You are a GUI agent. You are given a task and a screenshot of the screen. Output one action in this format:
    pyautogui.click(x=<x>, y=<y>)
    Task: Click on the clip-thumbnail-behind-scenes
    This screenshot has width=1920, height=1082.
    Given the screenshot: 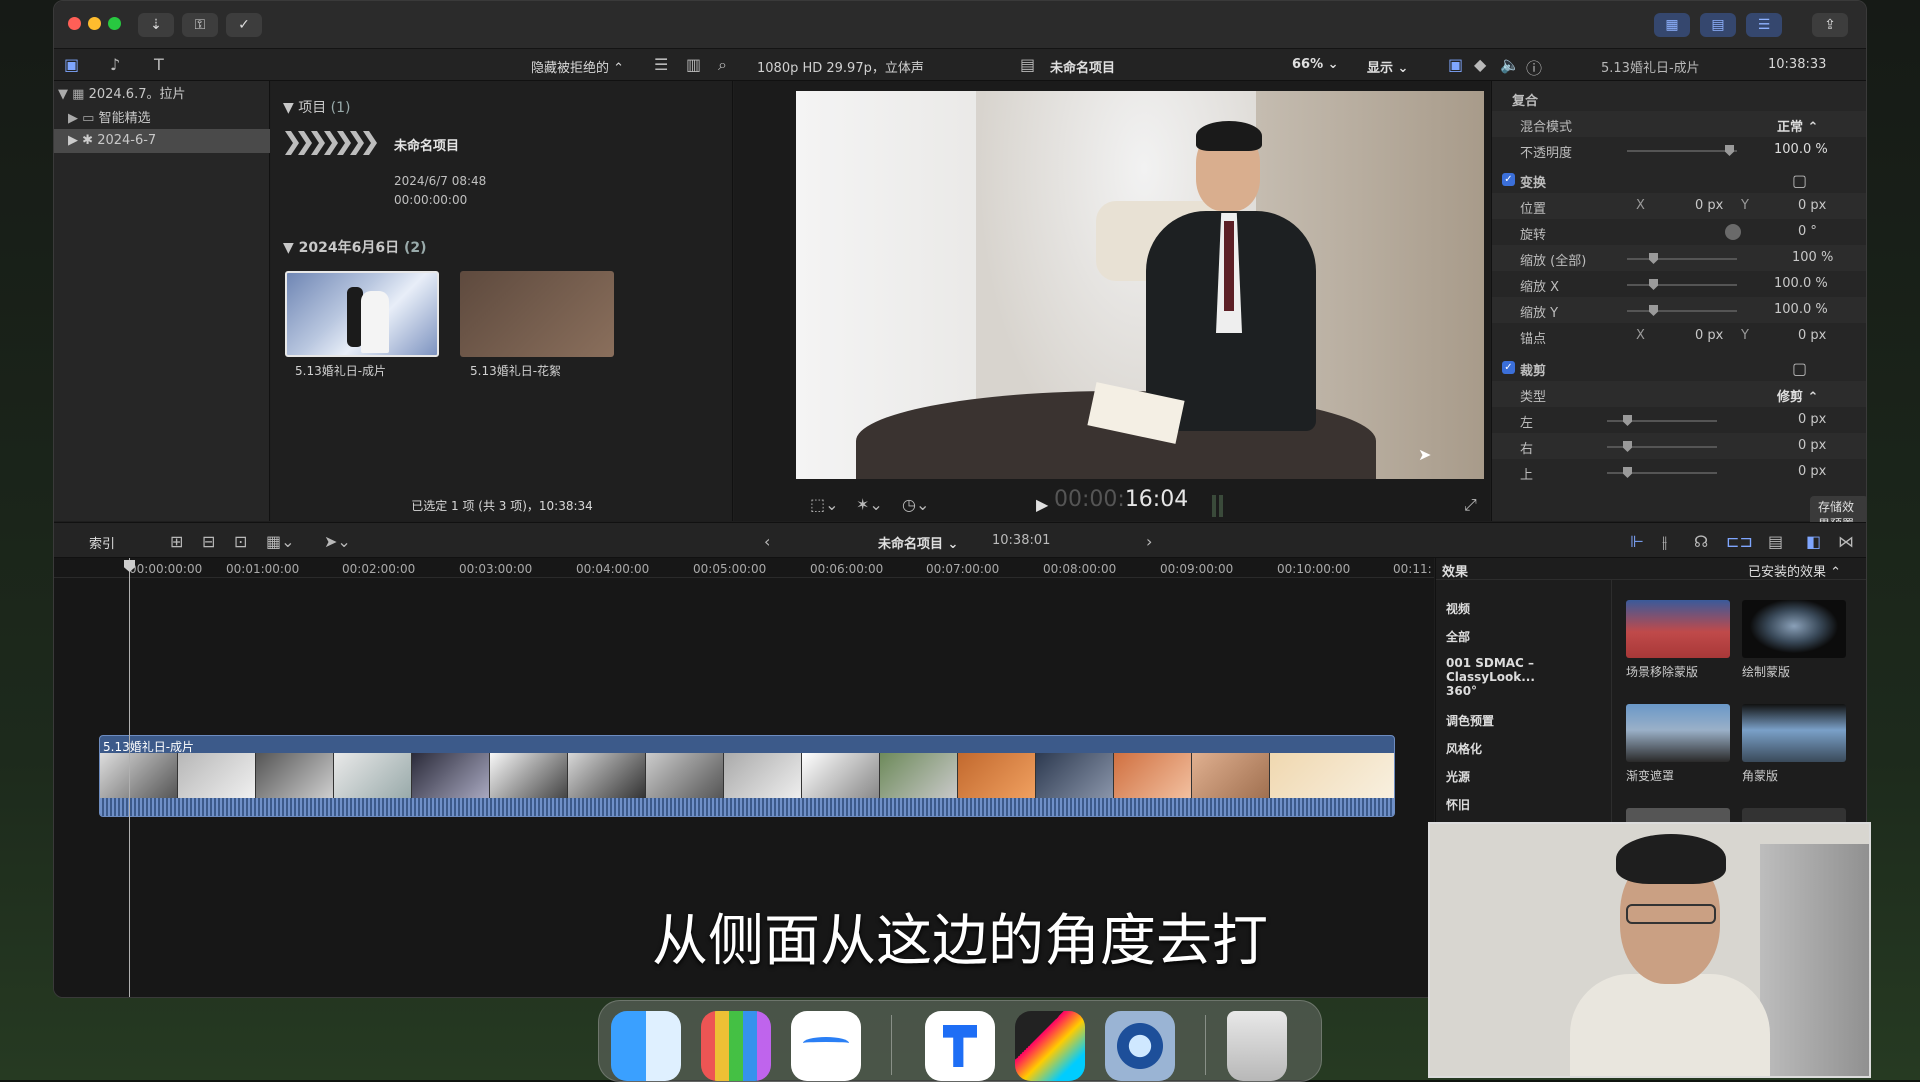 What is the action you would take?
    pyautogui.click(x=537, y=314)
    